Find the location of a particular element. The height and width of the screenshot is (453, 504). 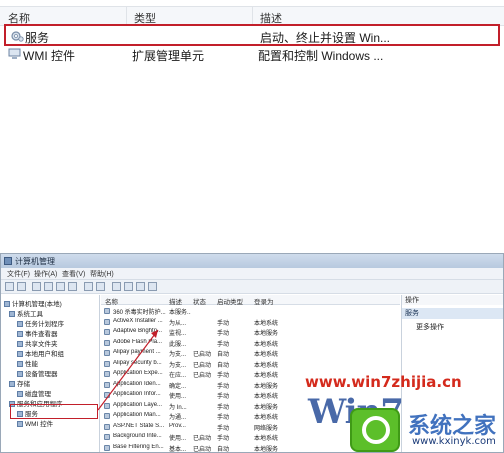

app-icon is located at coordinates (8, 261).